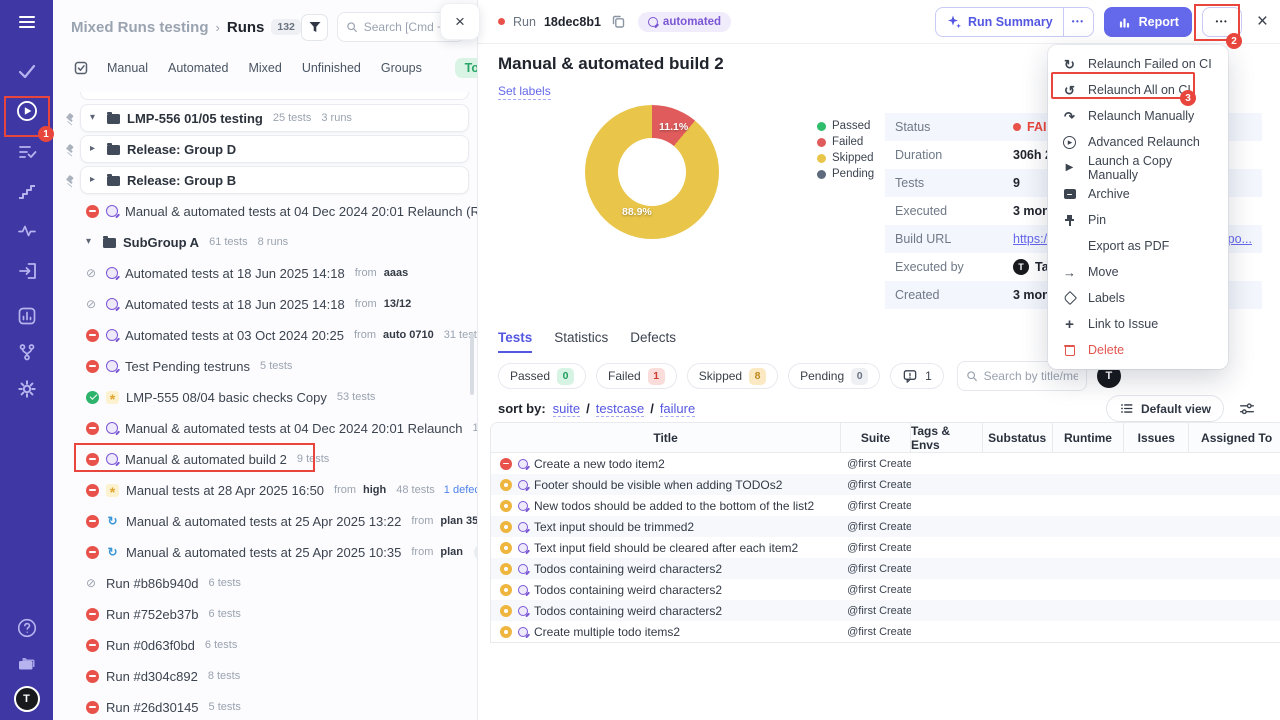  What do you see at coordinates (1138, 142) in the screenshot?
I see `menu-item: Advanced Relaunch` at bounding box center [1138, 142].